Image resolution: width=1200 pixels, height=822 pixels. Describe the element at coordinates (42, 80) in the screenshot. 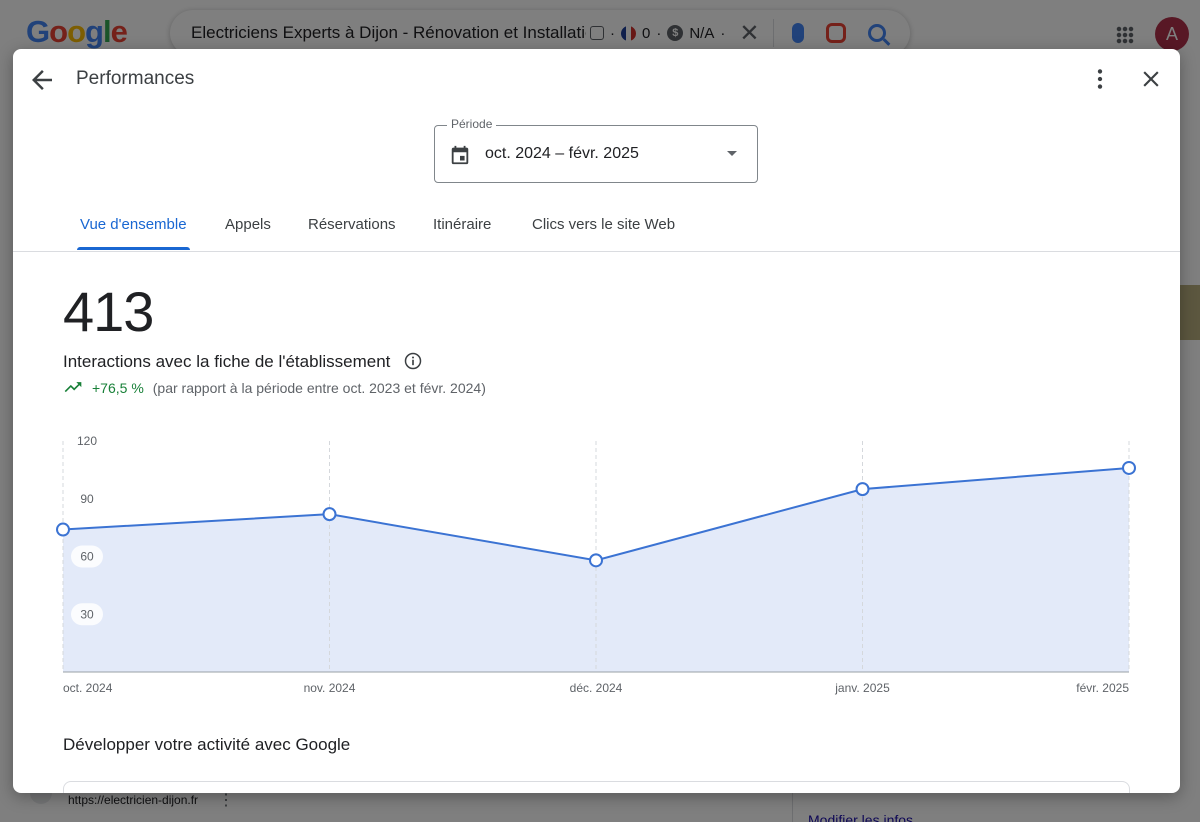

I see `back-arrow-icon` at that location.